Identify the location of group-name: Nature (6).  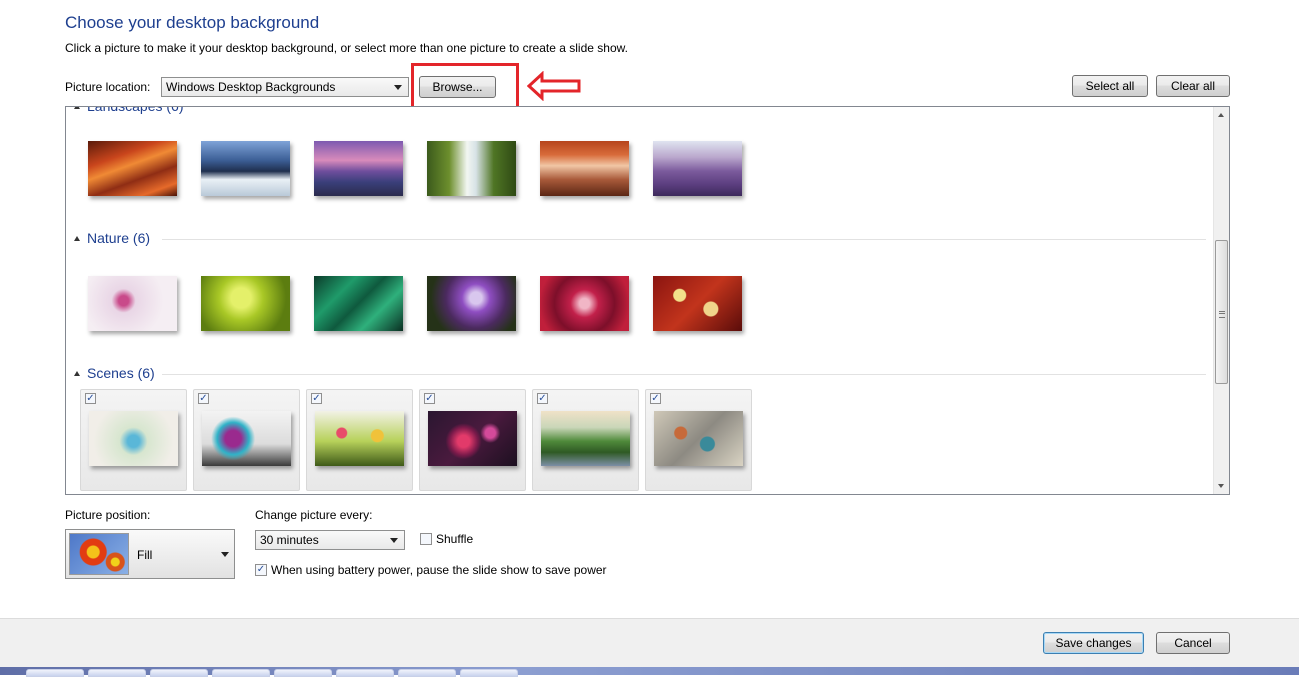
(119, 238).